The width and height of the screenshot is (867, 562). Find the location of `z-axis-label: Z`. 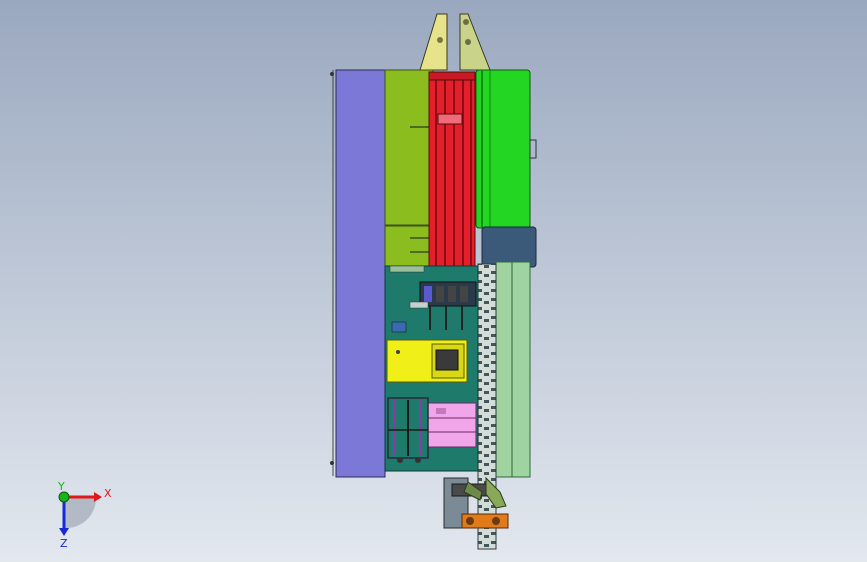

z-axis-label: Z is located at coordinates (64, 543).